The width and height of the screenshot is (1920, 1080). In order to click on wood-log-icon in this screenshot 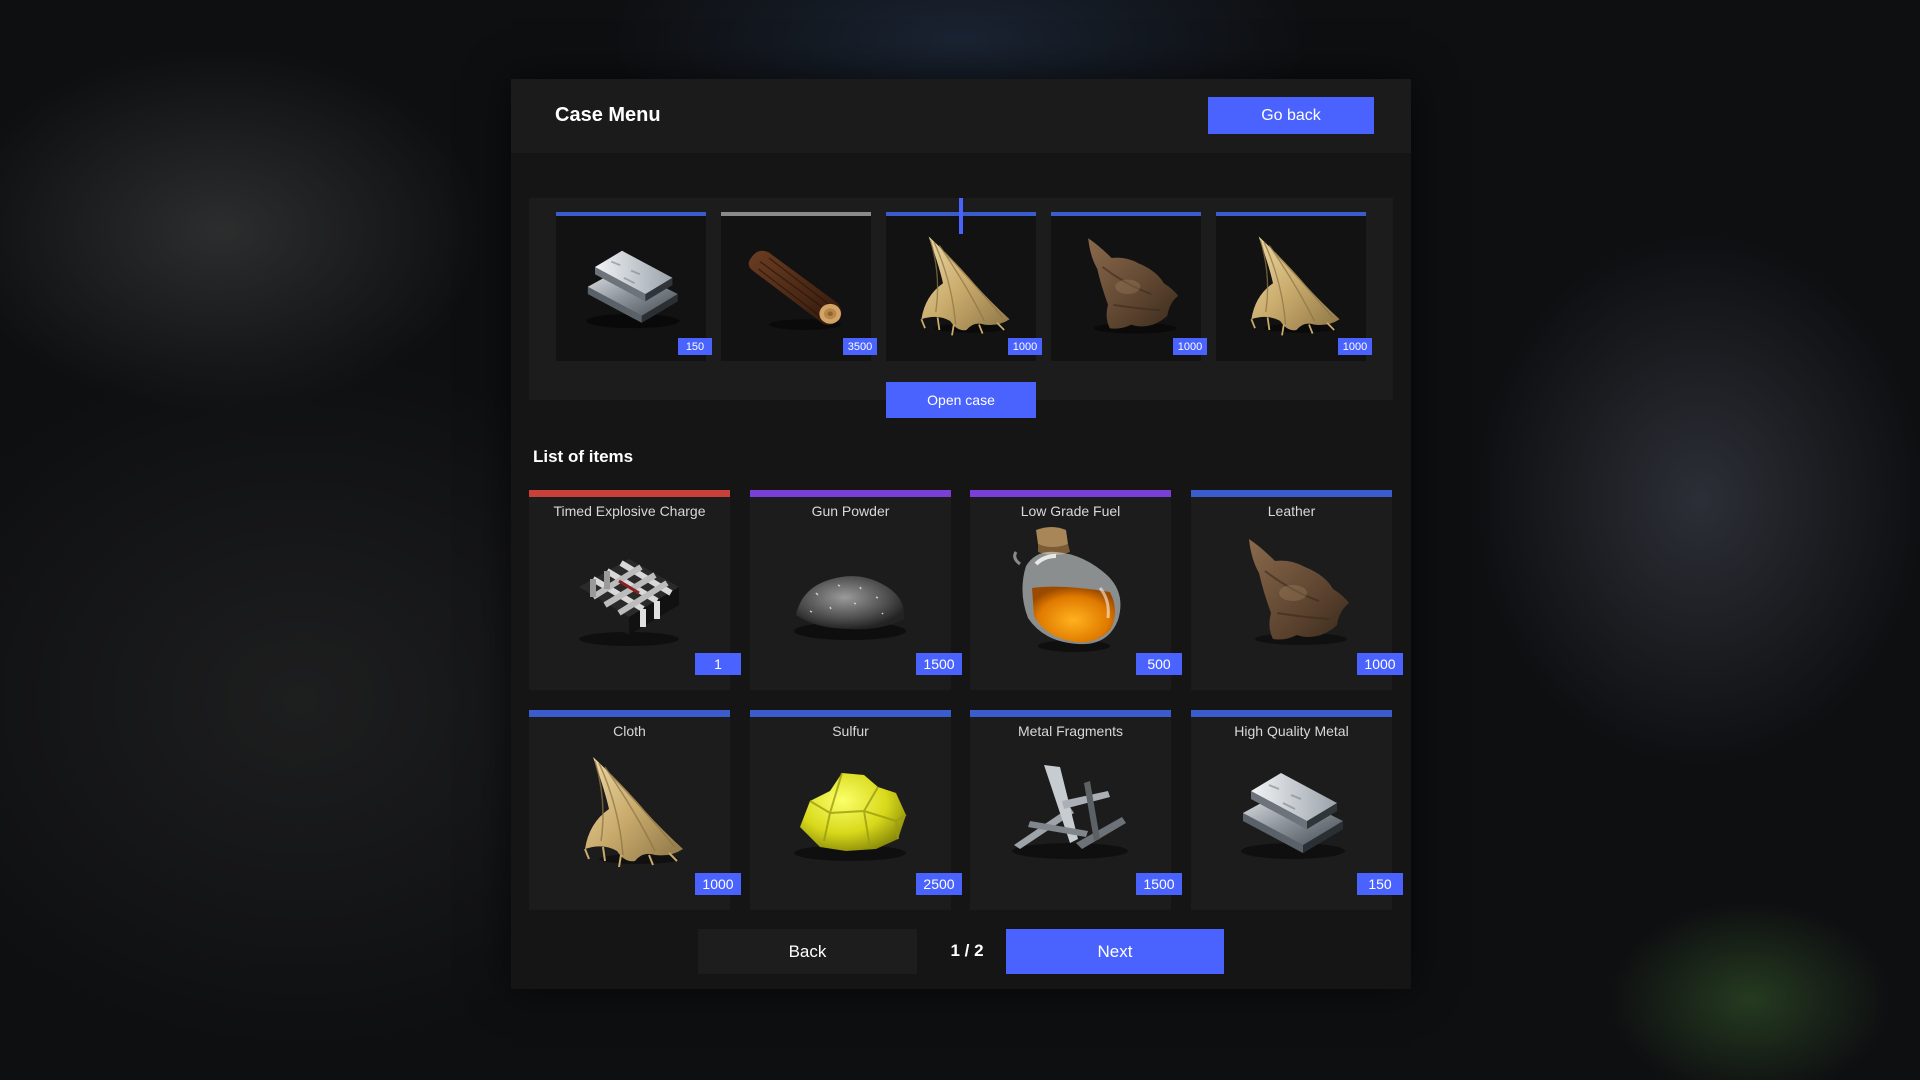, I will do `click(796, 285)`.